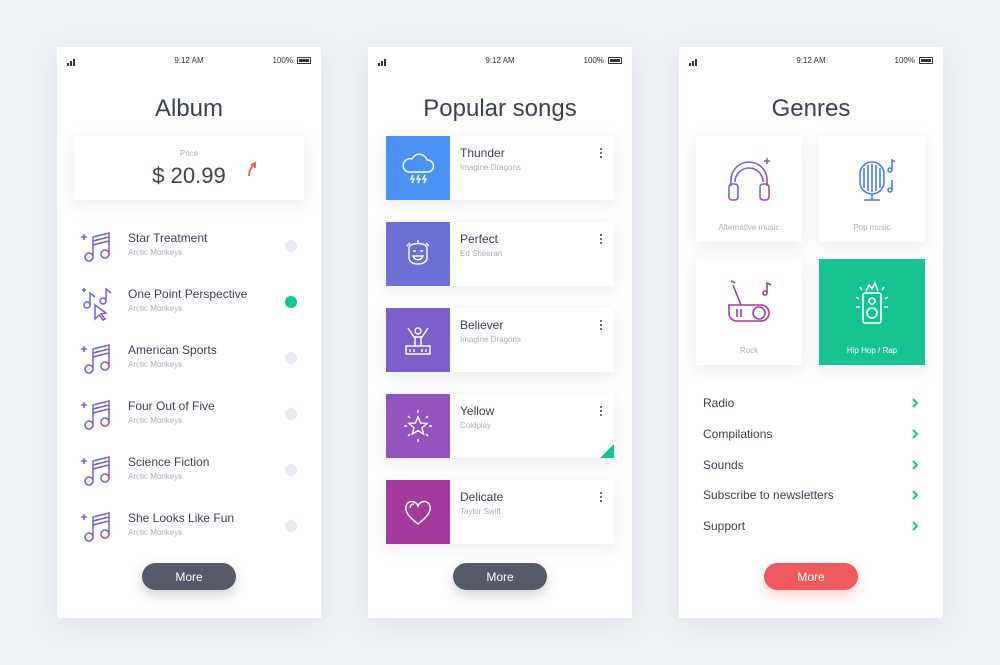  I want to click on song-artist: Coldplay, so click(476, 425).